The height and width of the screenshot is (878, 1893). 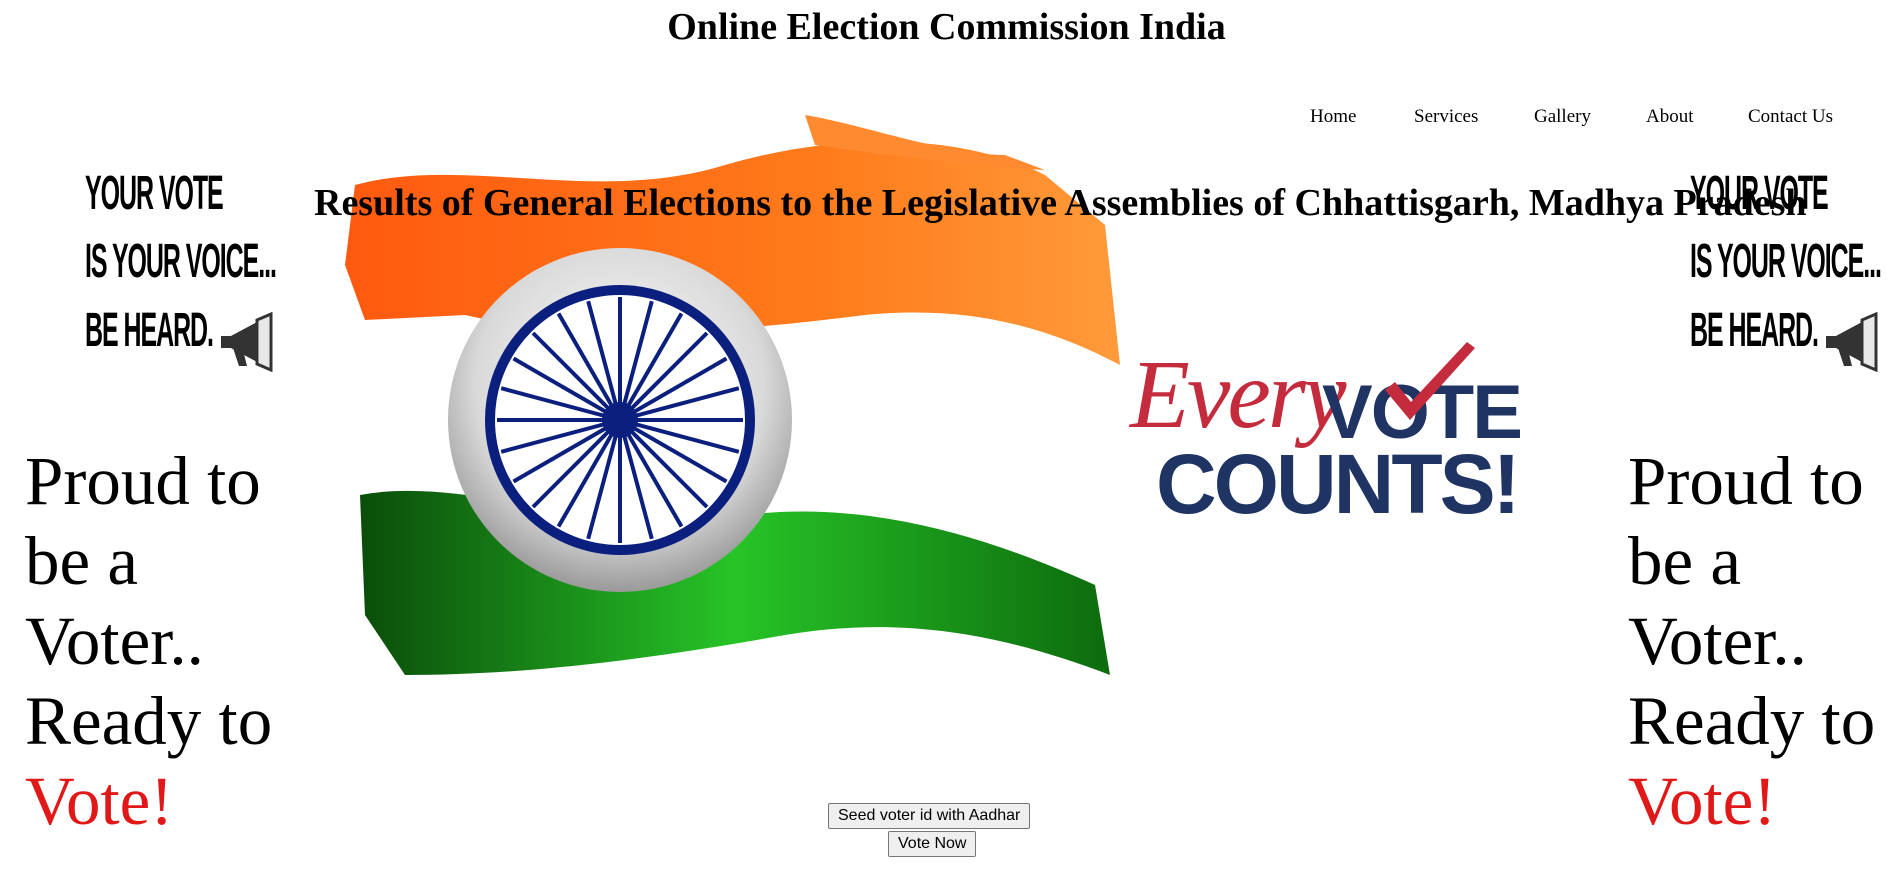 I want to click on poster-line: YOUR VOTE, so click(x=154, y=193).